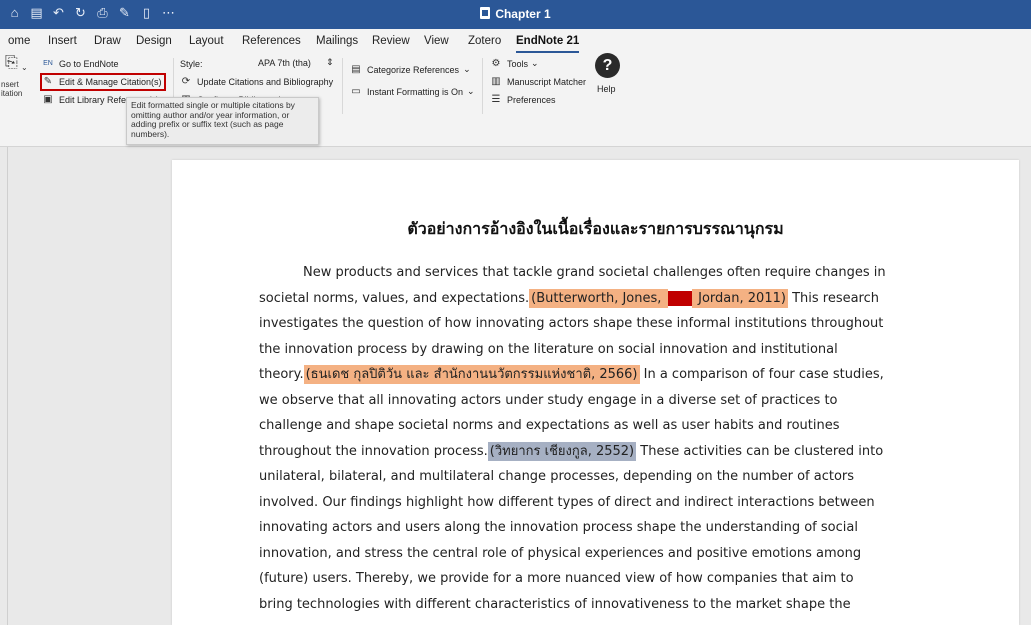  What do you see at coordinates (496, 81) in the screenshot?
I see `manuscript-icon: ▥` at bounding box center [496, 81].